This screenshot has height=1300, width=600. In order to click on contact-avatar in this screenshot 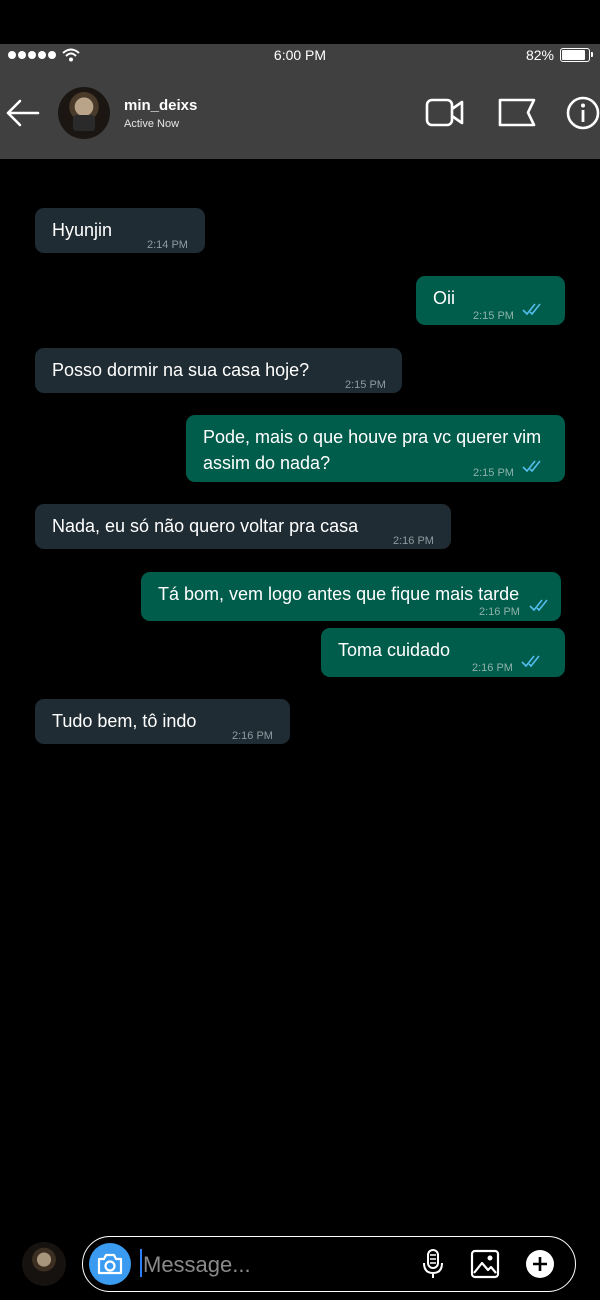, I will do `click(84, 113)`.